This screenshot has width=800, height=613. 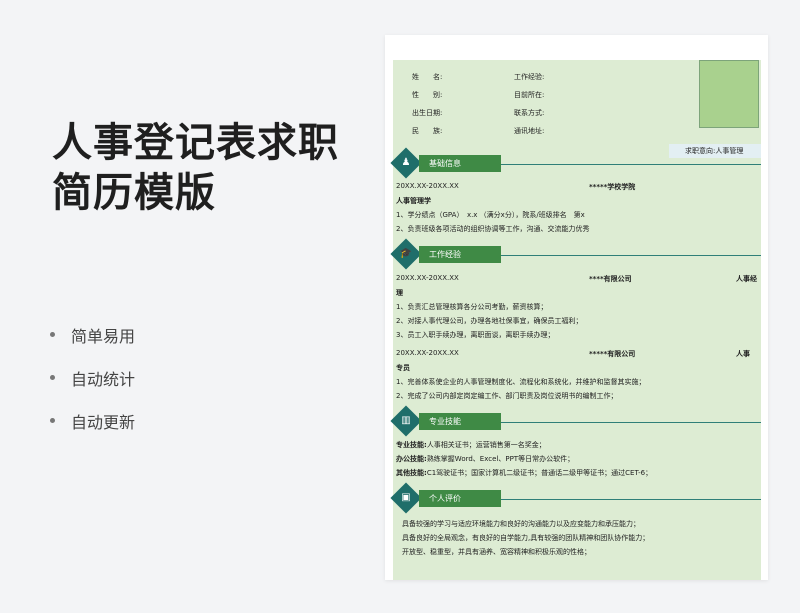 What do you see at coordinates (575, 421) in the screenshot?
I see `section-skills: ▥ 专业技能` at bounding box center [575, 421].